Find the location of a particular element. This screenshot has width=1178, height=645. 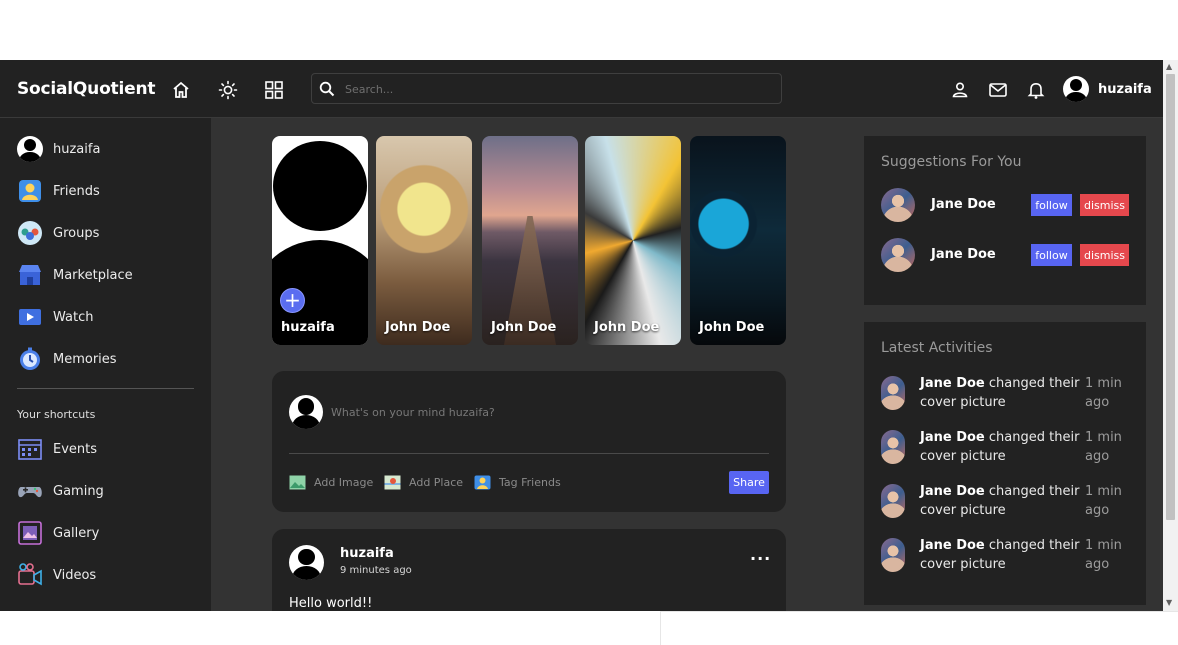

create-post-card: Add Image Add Place Tag Friends Share is located at coordinates (529, 441).